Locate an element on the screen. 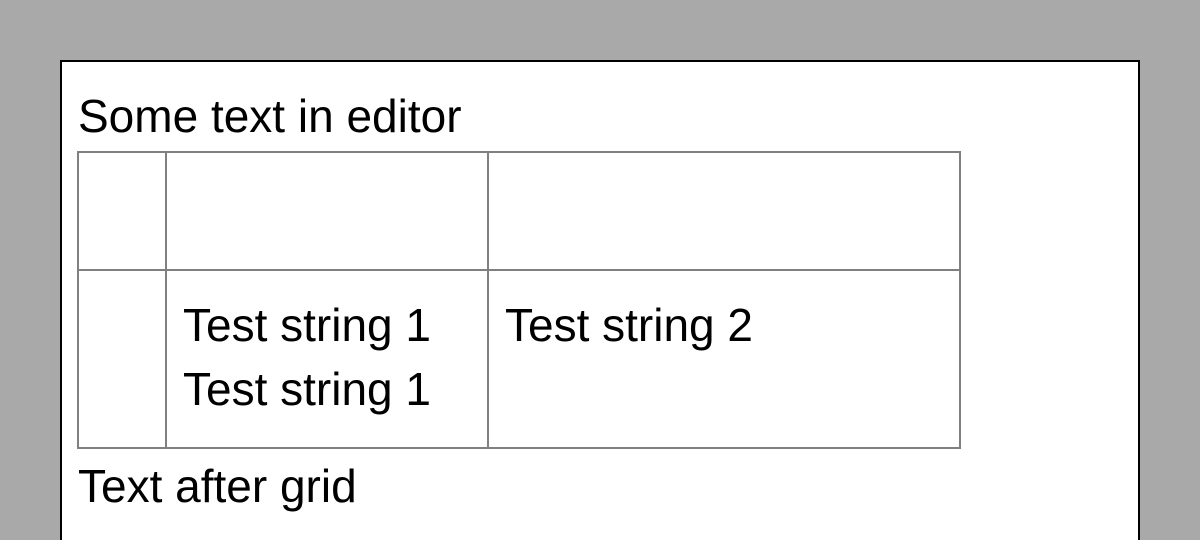  editor-text-before-grid: Some text in editor is located at coordinates (270, 116).